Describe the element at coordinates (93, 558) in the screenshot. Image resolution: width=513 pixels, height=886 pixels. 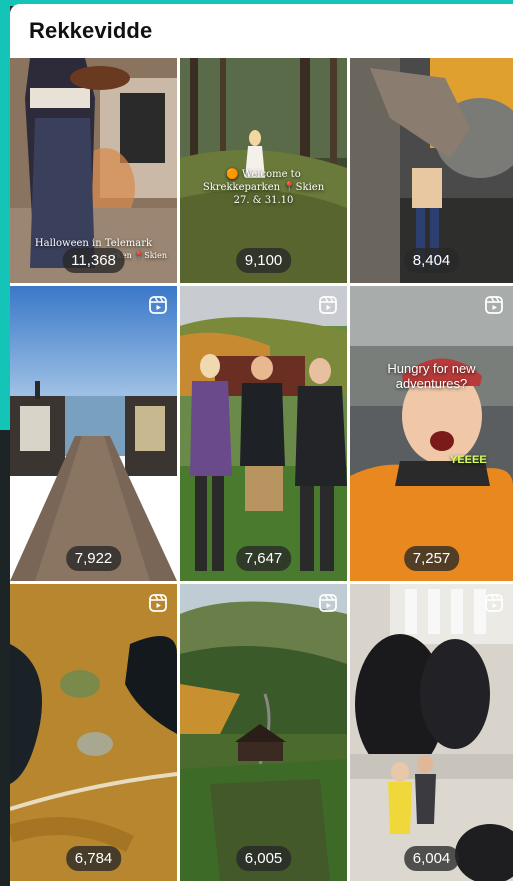
I see `reach-count: 7,922` at that location.